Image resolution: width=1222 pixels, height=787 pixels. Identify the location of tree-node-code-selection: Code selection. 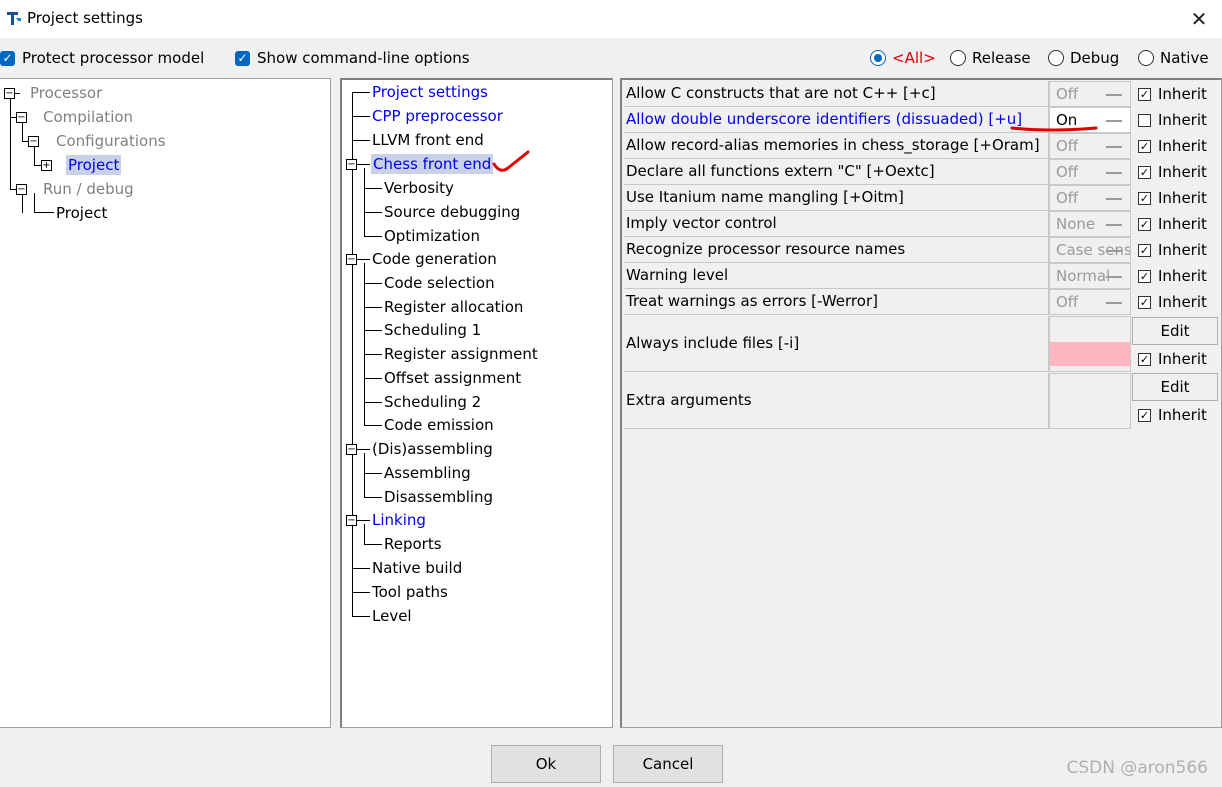
(439, 283).